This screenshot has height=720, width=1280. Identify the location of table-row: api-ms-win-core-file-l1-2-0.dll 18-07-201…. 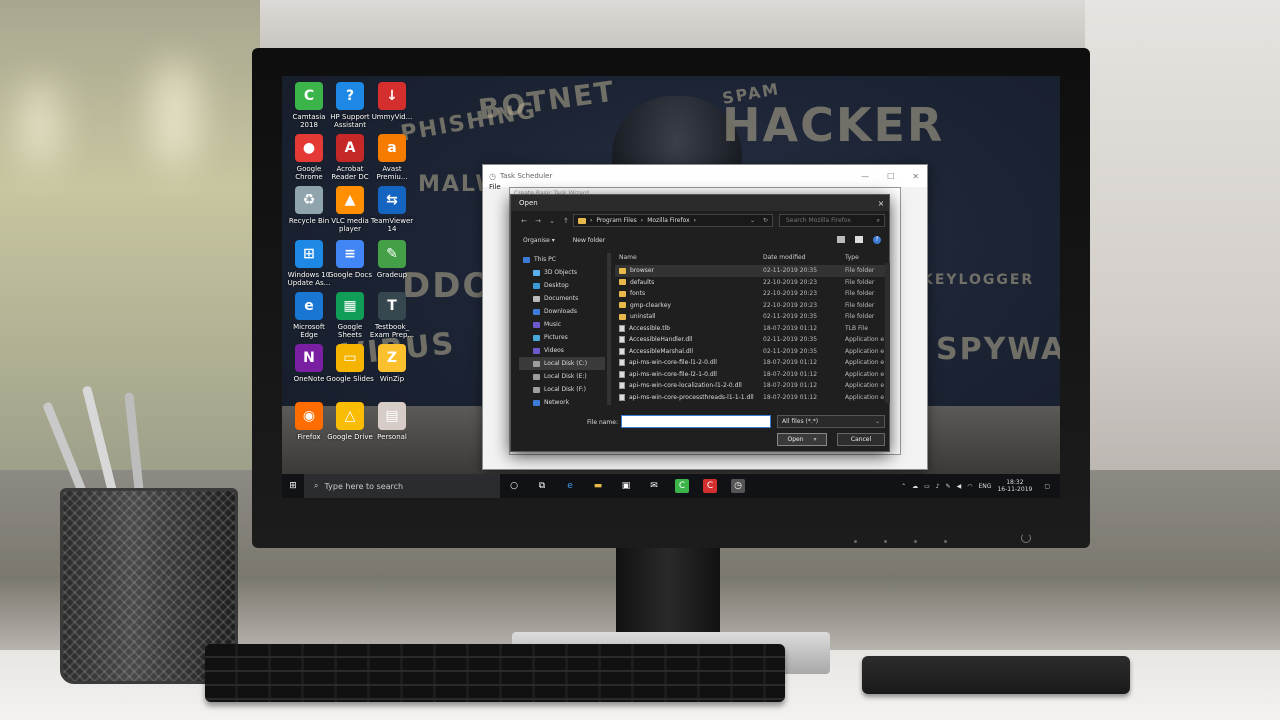
(750, 363).